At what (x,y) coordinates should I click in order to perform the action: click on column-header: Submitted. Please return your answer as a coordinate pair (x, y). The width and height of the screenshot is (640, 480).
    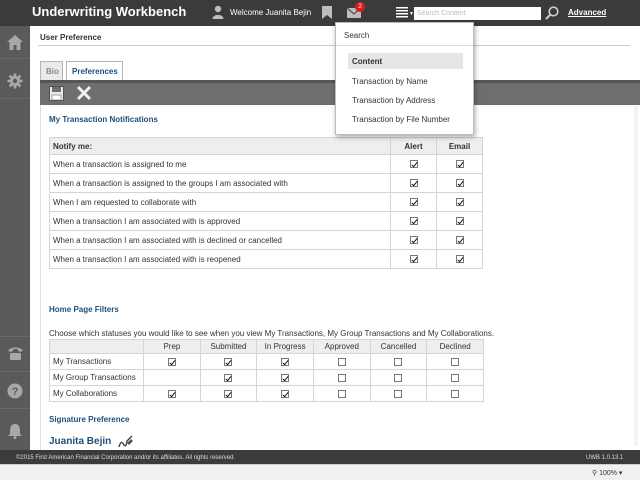
    Looking at the image, I should click on (228, 346).